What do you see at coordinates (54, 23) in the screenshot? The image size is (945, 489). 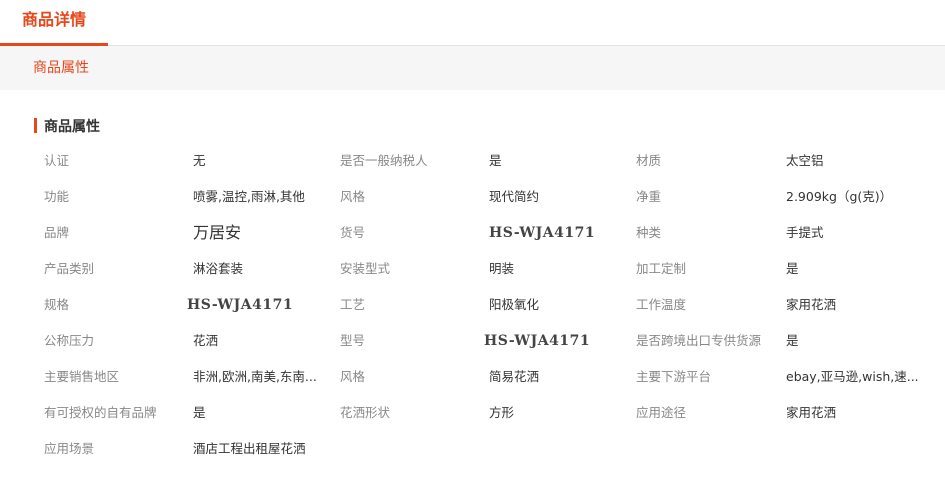 I see `tab-product-details: 商品详情` at bounding box center [54, 23].